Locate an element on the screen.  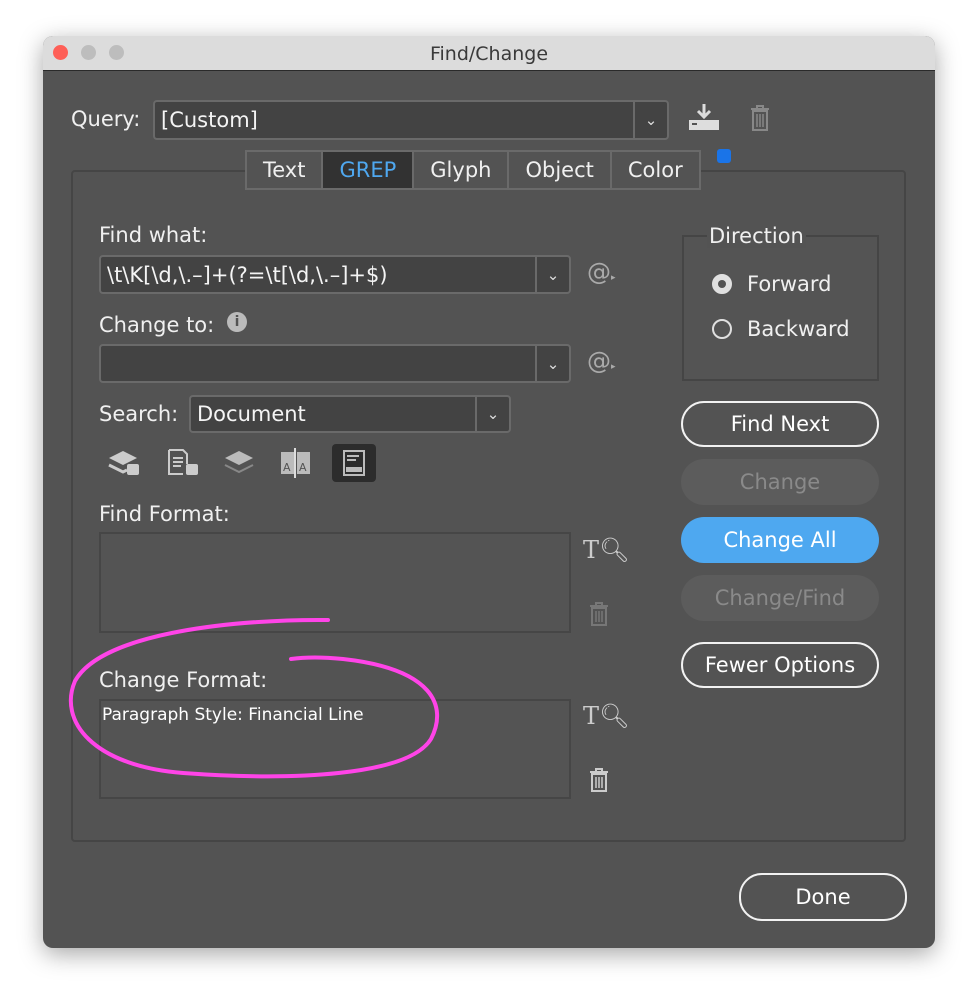
query-label: Query: is located at coordinates (106, 119).